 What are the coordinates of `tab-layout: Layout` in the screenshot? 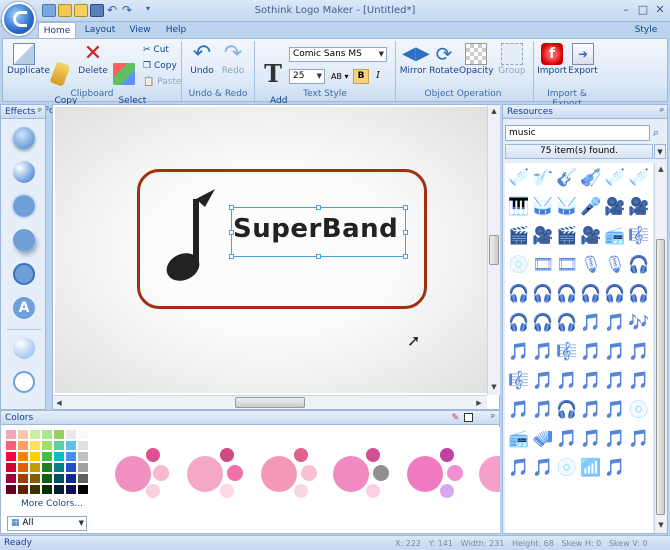 It's located at (100, 30).